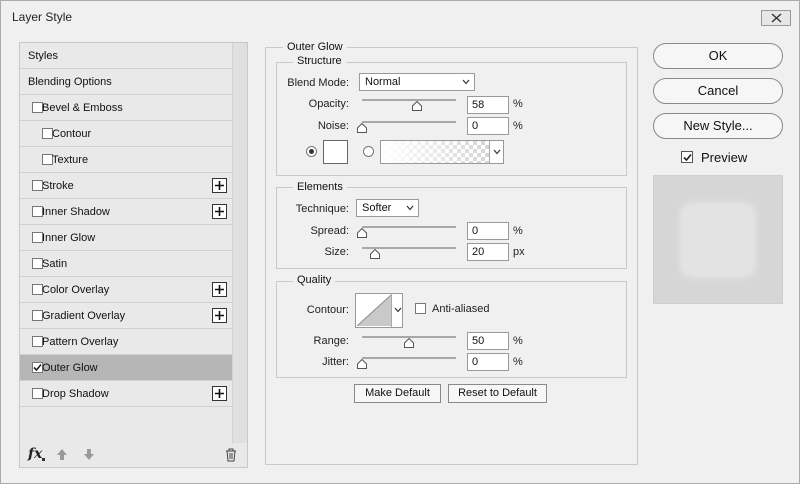 The image size is (800, 484). What do you see at coordinates (314, 280) in the screenshot?
I see `quality-title: Quality` at bounding box center [314, 280].